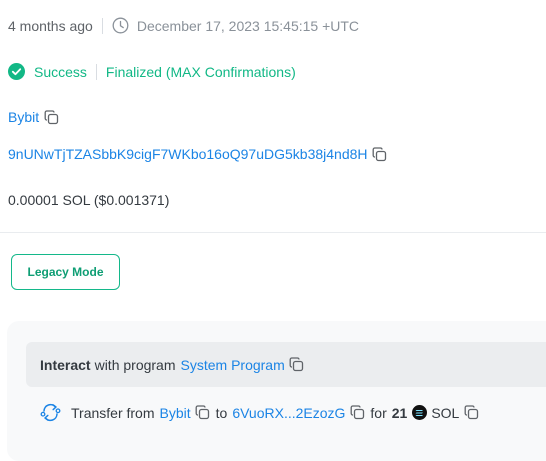  Describe the element at coordinates (445, 412) in the screenshot. I see `token-symbol: SOL` at that location.